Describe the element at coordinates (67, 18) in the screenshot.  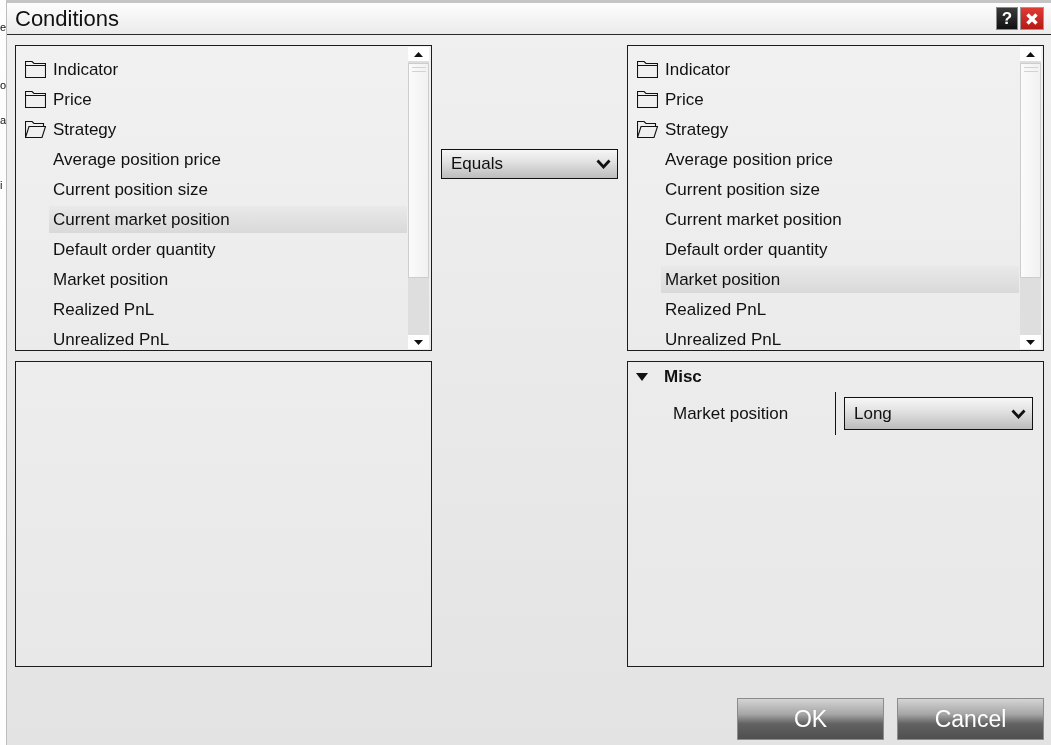
I see `window-title: Conditions` at that location.